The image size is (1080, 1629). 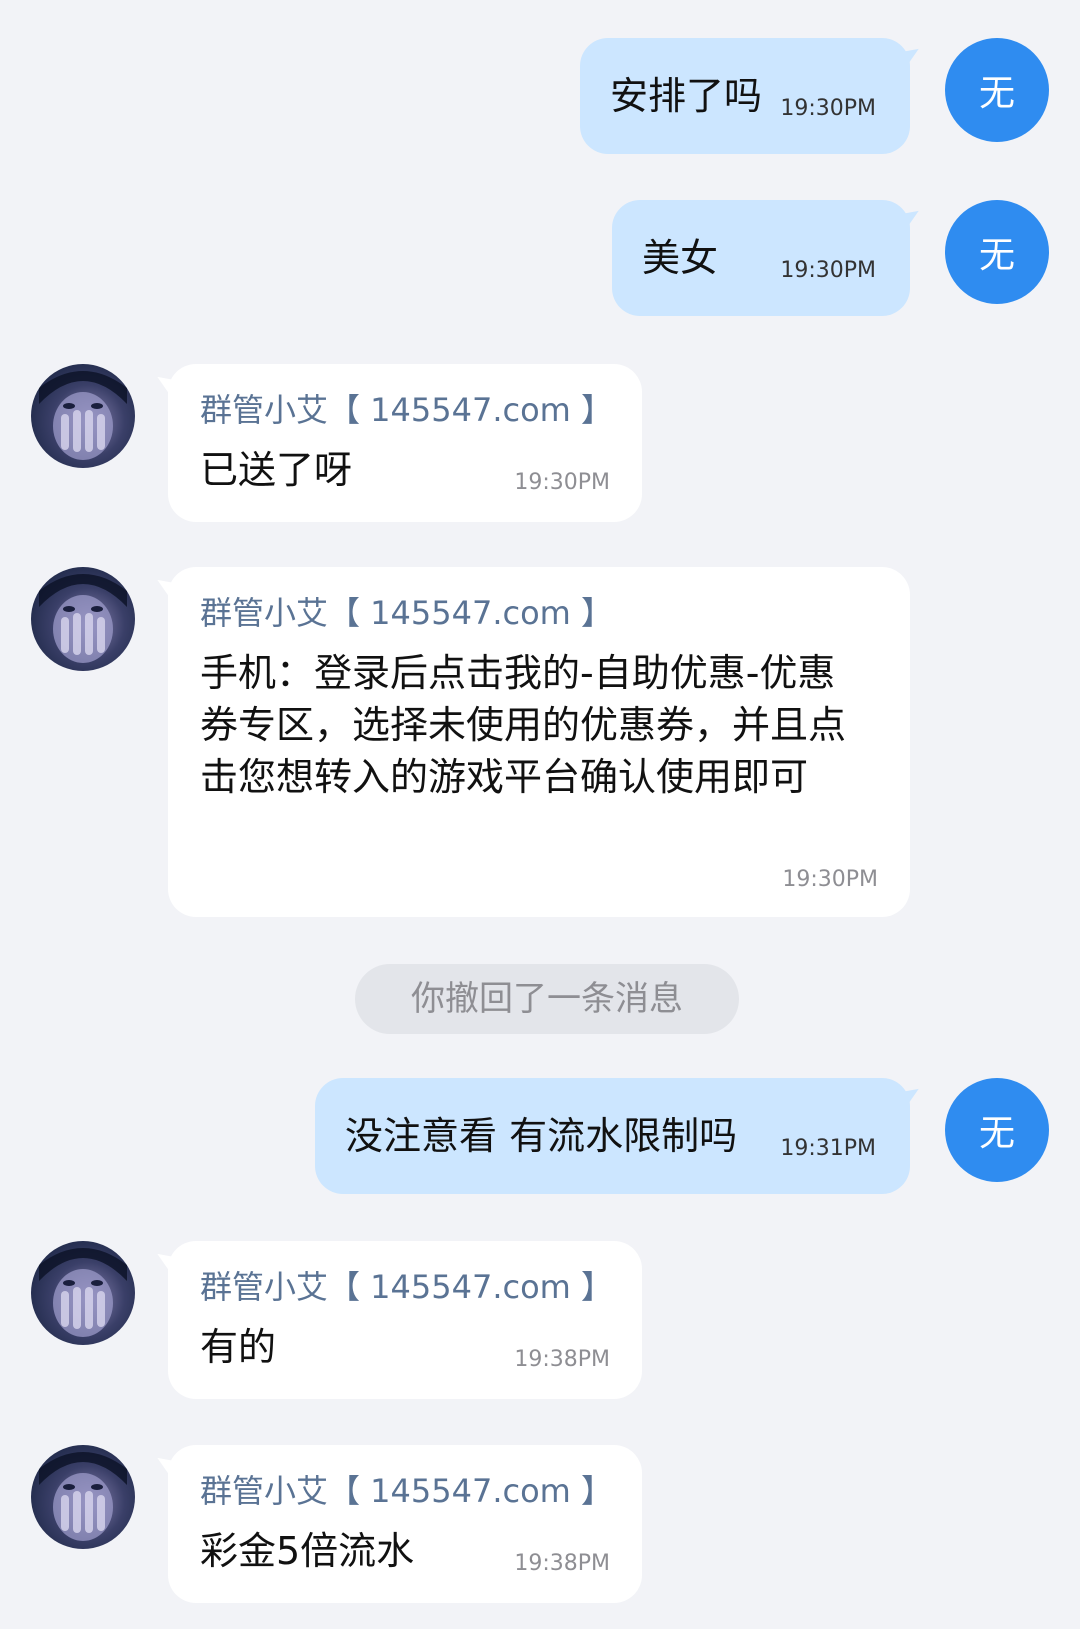 What do you see at coordinates (547, 999) in the screenshot?
I see `recall-notice: 你撤回了一条消息` at bounding box center [547, 999].